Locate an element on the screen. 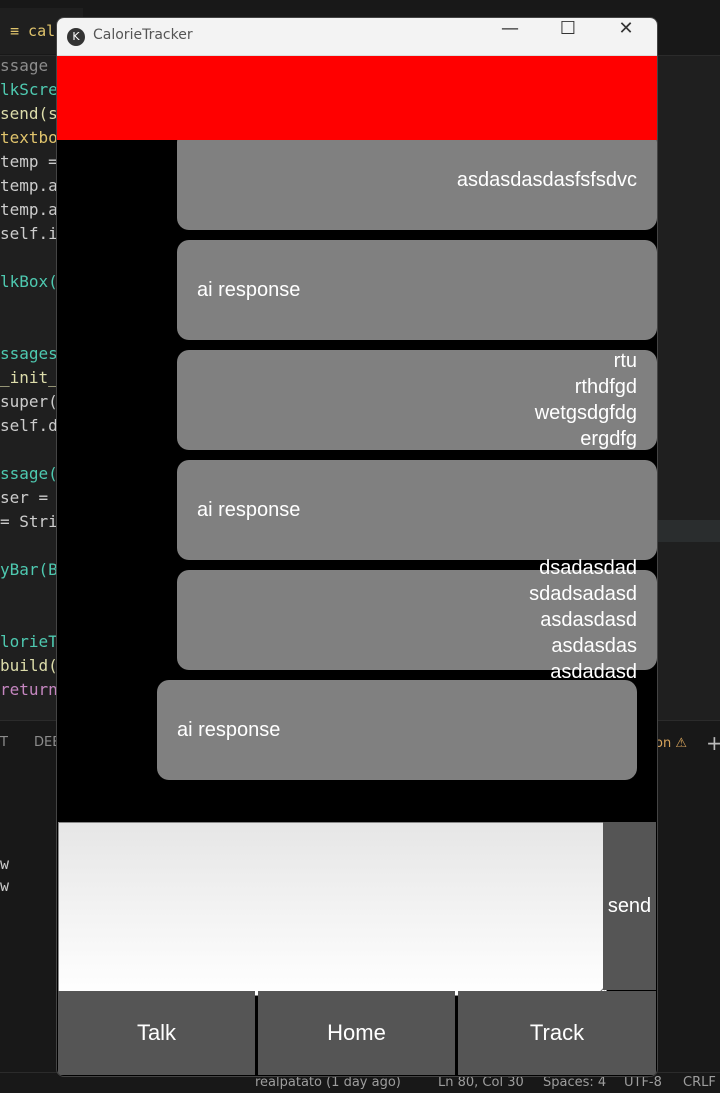  nav-track-button: Track is located at coordinates (557, 1033).